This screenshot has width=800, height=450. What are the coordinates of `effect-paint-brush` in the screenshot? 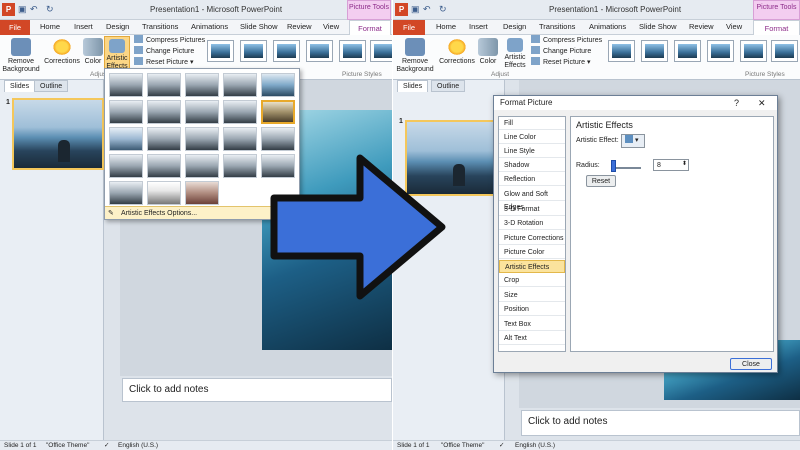 It's located at (202, 112).